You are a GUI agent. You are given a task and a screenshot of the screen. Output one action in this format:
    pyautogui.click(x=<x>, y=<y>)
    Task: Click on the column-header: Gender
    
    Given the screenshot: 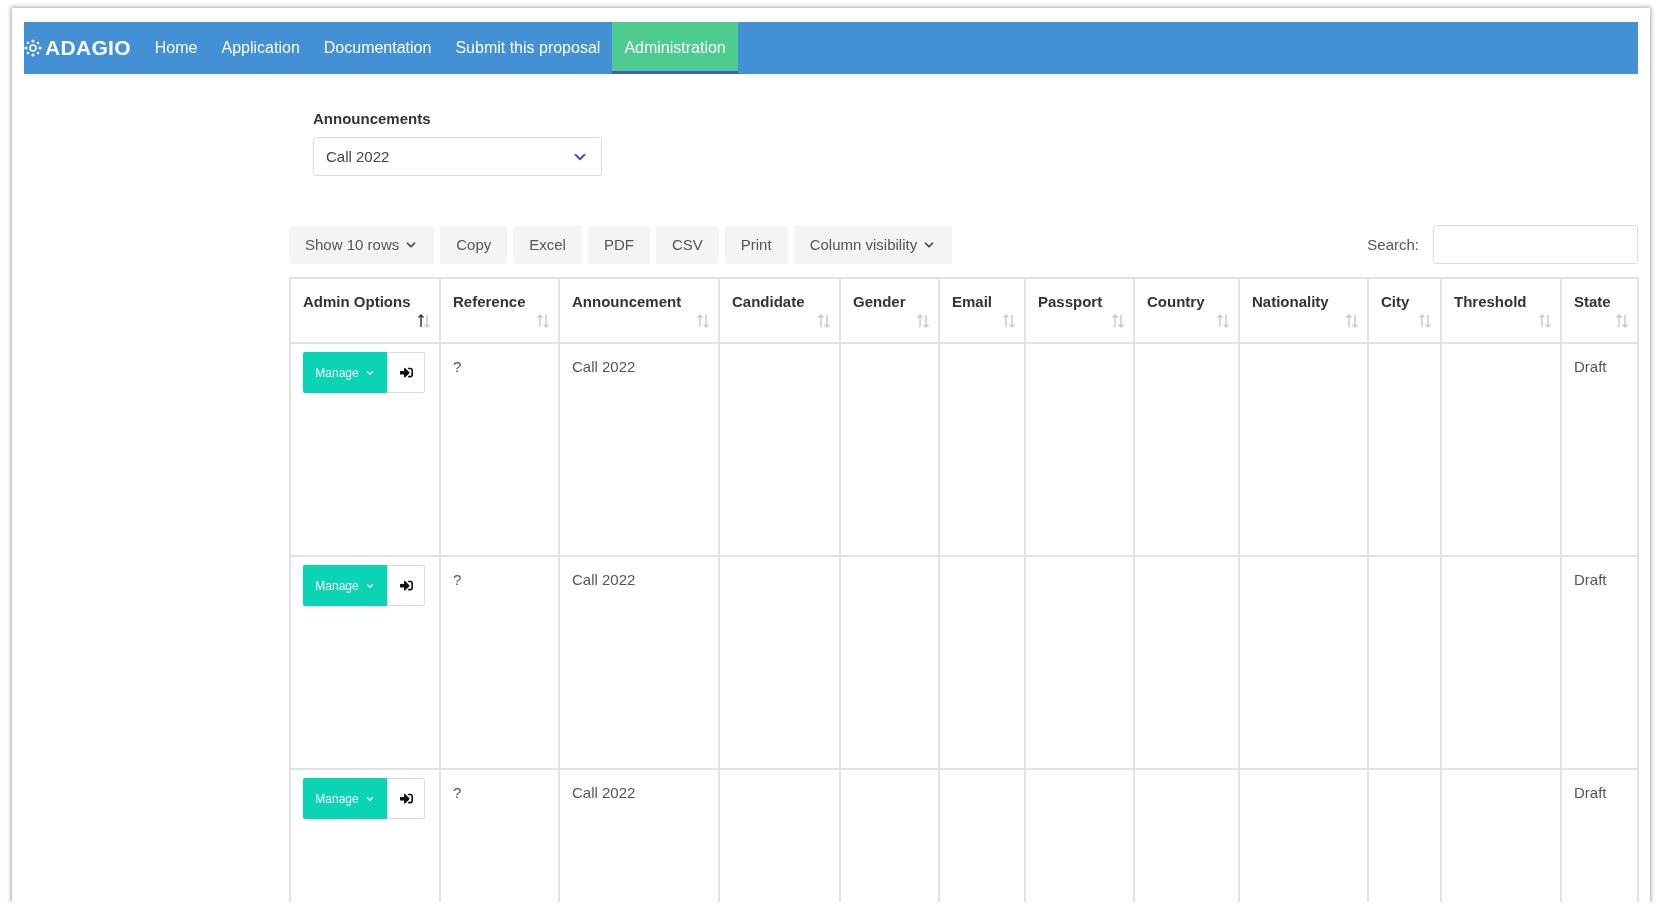 What is the action you would take?
    pyautogui.click(x=889, y=310)
    